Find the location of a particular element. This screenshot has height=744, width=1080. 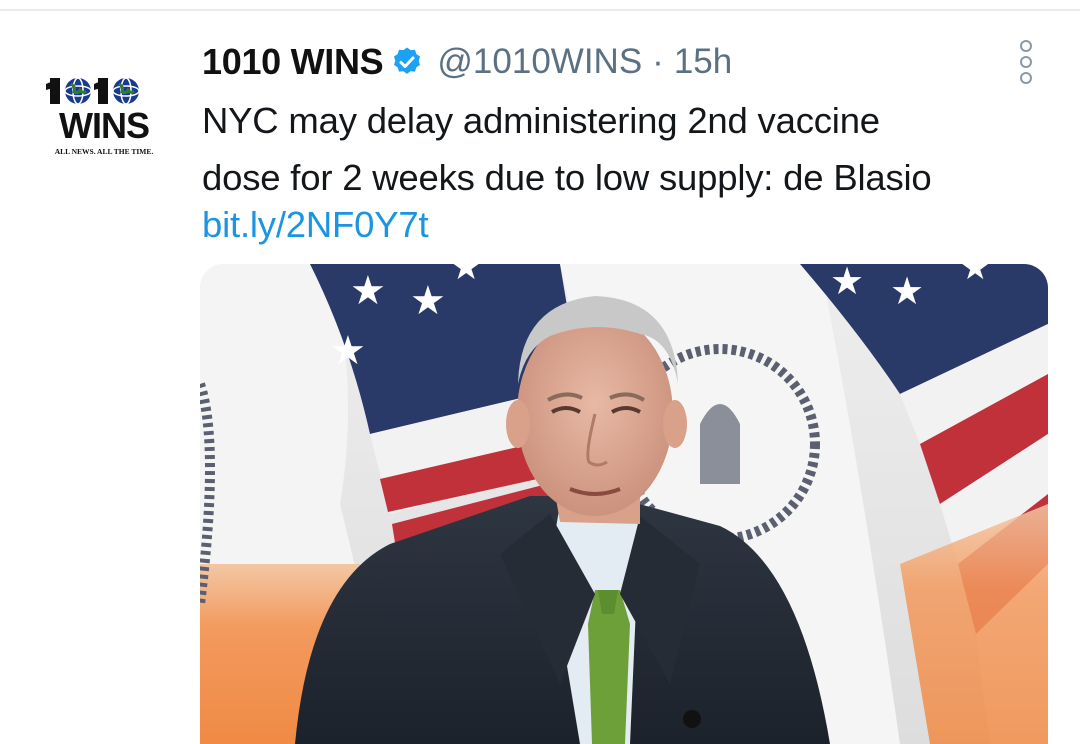

verified-badge-icon is located at coordinates (407, 62).